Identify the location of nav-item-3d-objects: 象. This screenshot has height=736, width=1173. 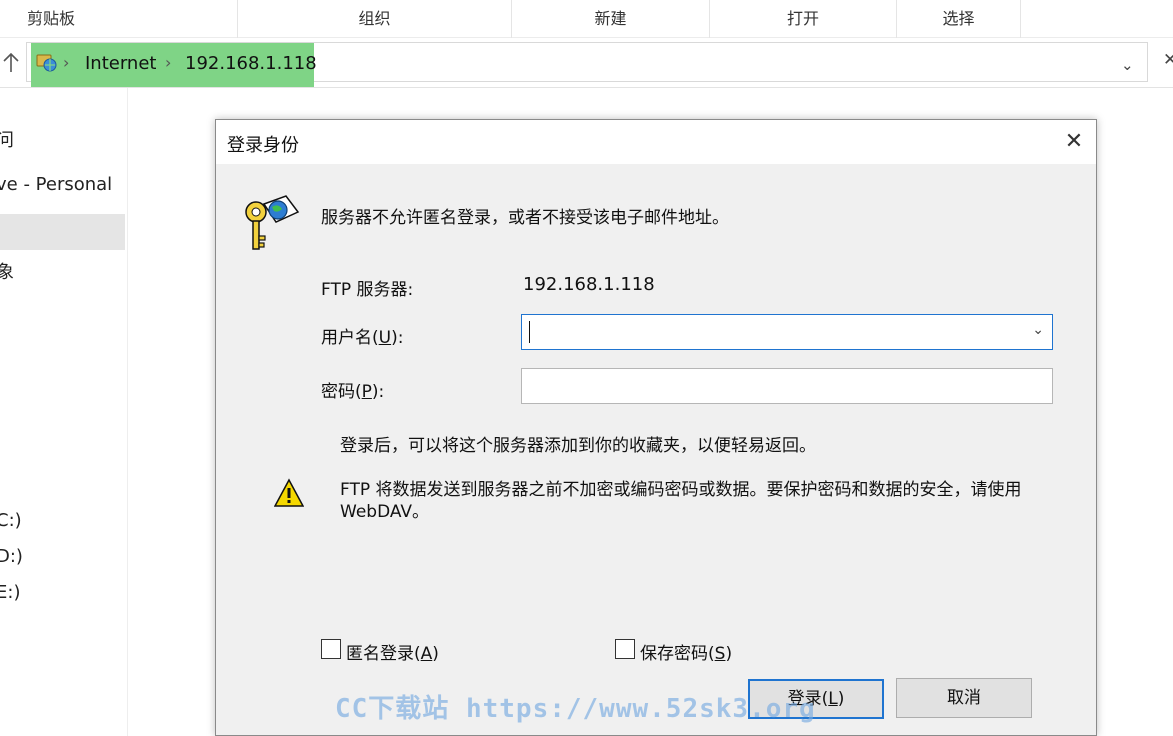
(7, 271).